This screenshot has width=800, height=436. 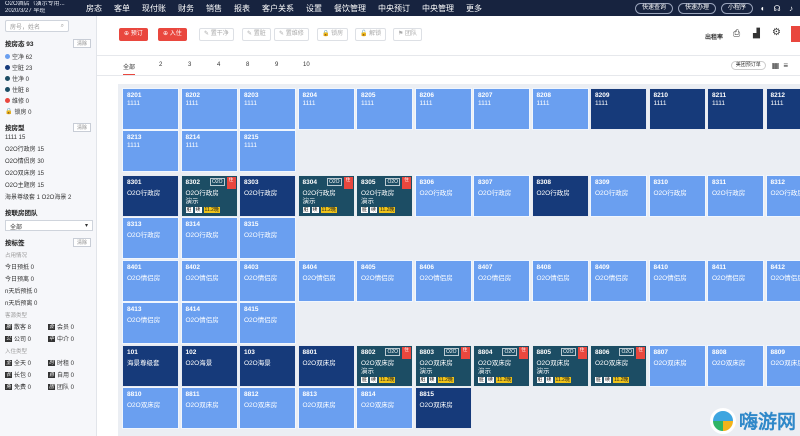 I want to click on nav-item-central-booking: 中央预订, so click(x=394, y=8).